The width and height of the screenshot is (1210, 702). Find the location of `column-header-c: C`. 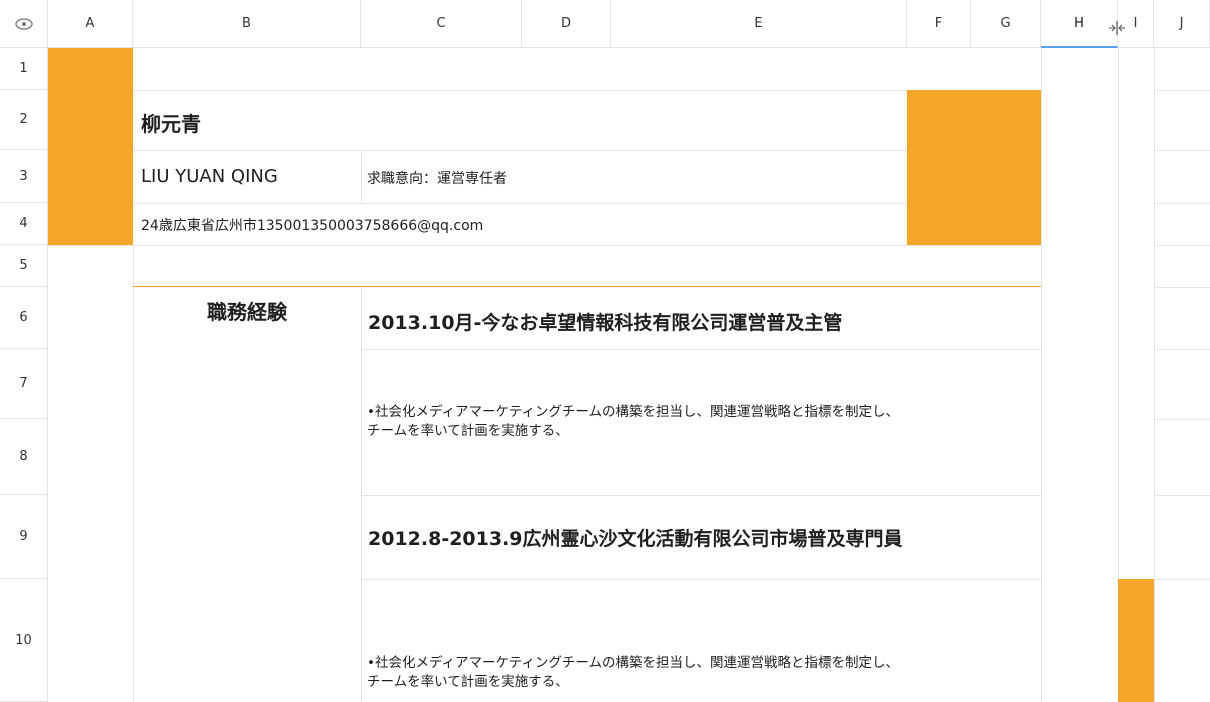

column-header-c: C is located at coordinates (441, 24).